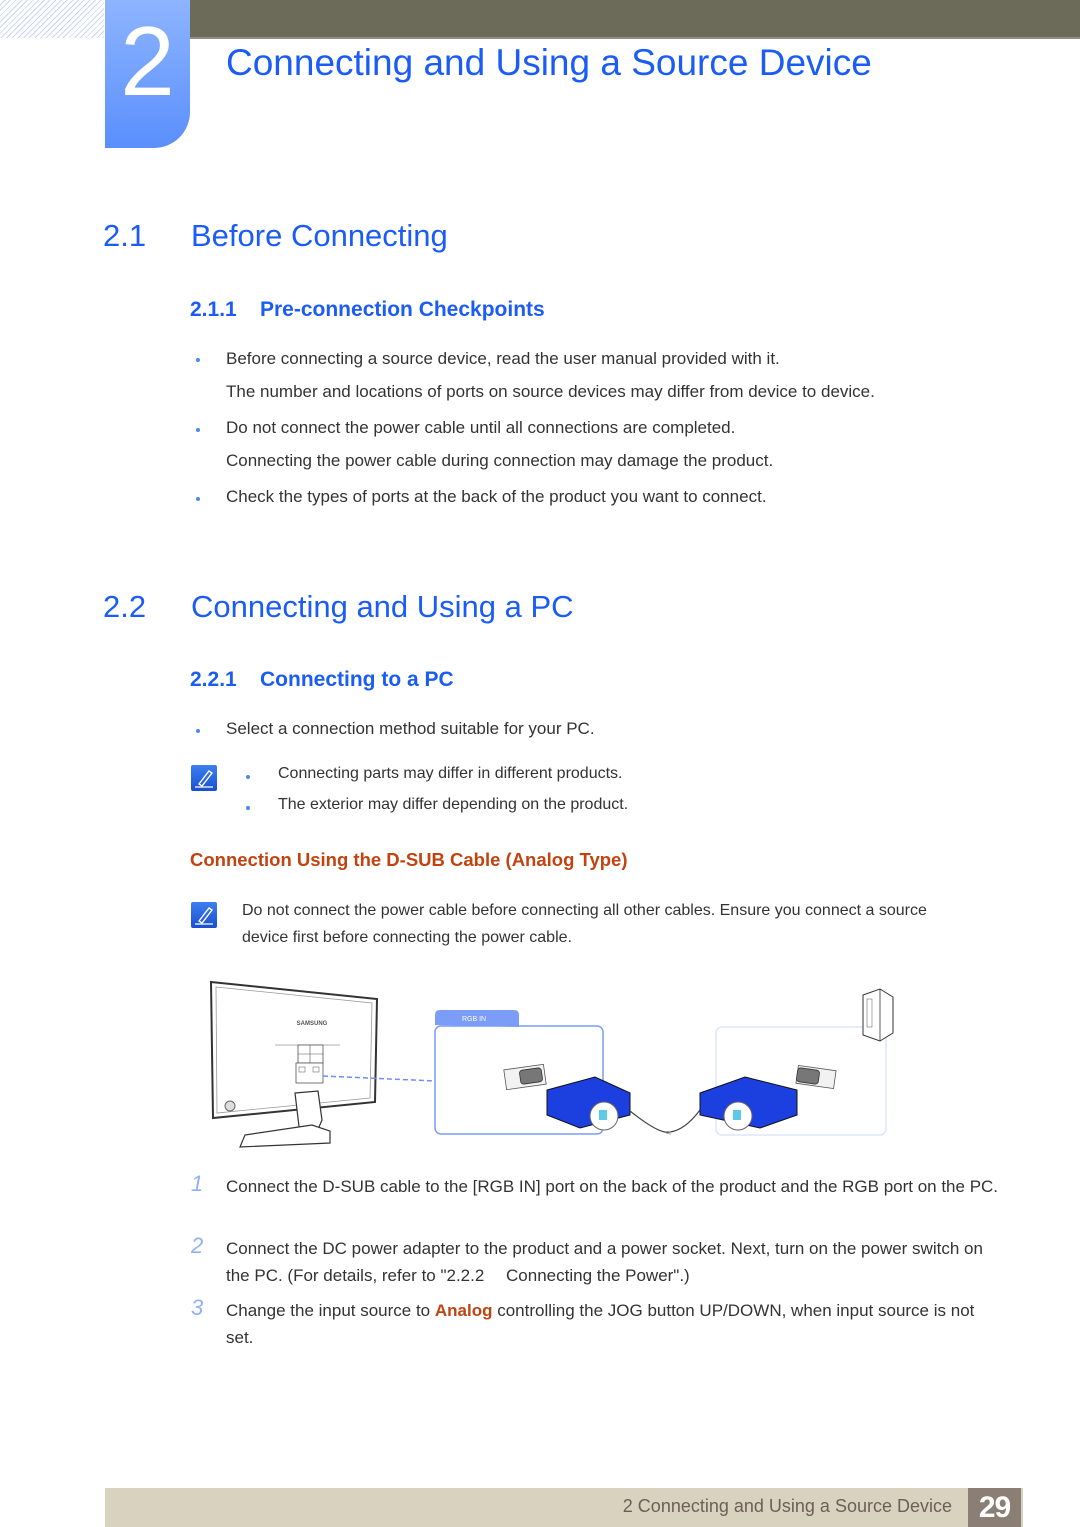 The width and height of the screenshot is (1080, 1527). I want to click on chapter-number-tab: 2, so click(147, 74).